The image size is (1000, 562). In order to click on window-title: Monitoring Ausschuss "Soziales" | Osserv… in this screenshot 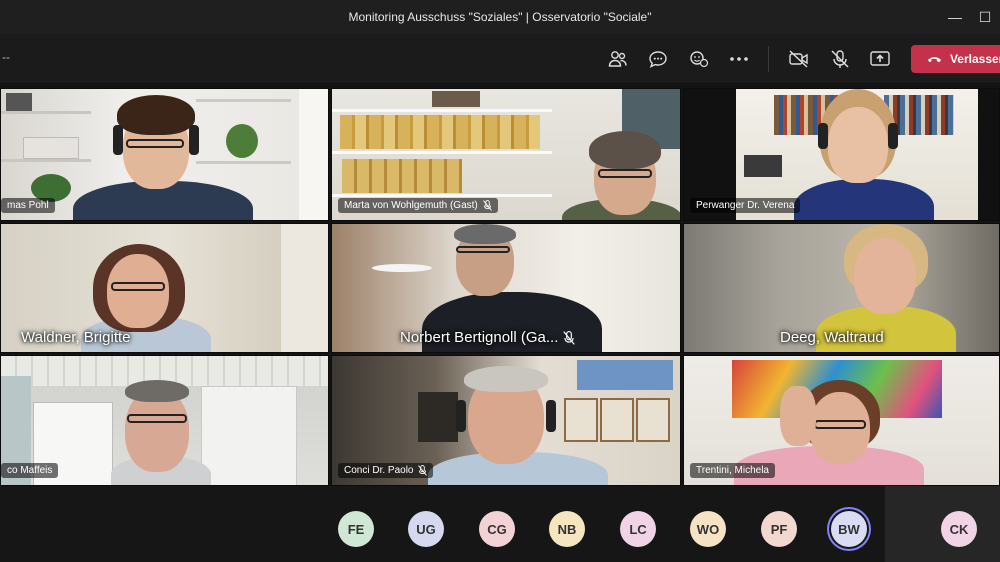, I will do `click(500, 17)`.